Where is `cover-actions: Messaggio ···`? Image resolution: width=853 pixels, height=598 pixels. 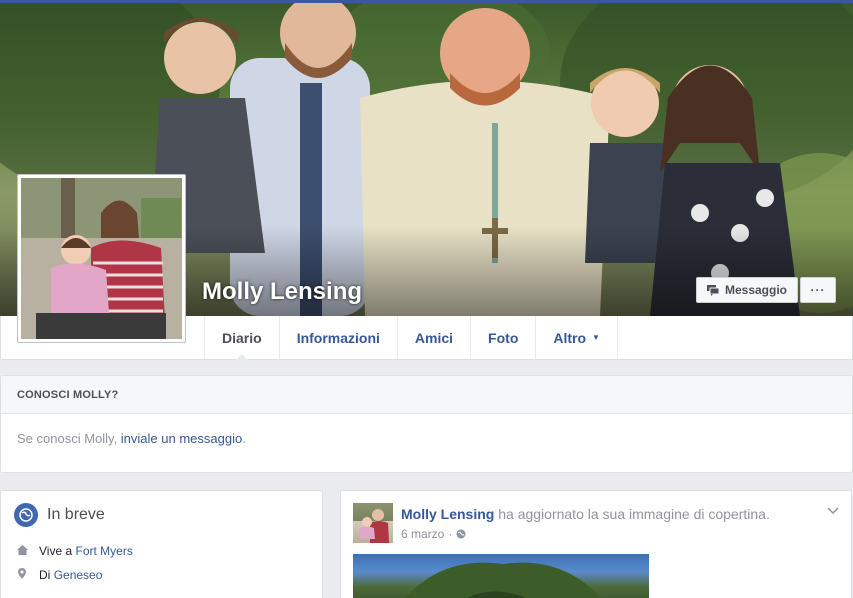 cover-actions: Messaggio ··· is located at coordinates (765, 290).